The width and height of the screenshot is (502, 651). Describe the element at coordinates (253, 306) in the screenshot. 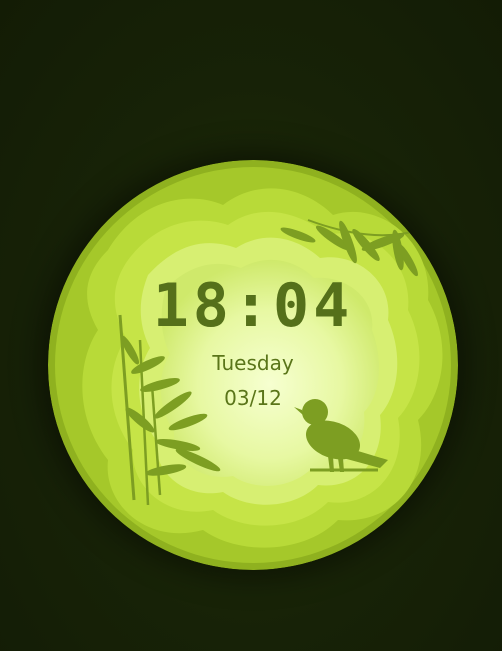

I see `clock-time: 18:04` at that location.